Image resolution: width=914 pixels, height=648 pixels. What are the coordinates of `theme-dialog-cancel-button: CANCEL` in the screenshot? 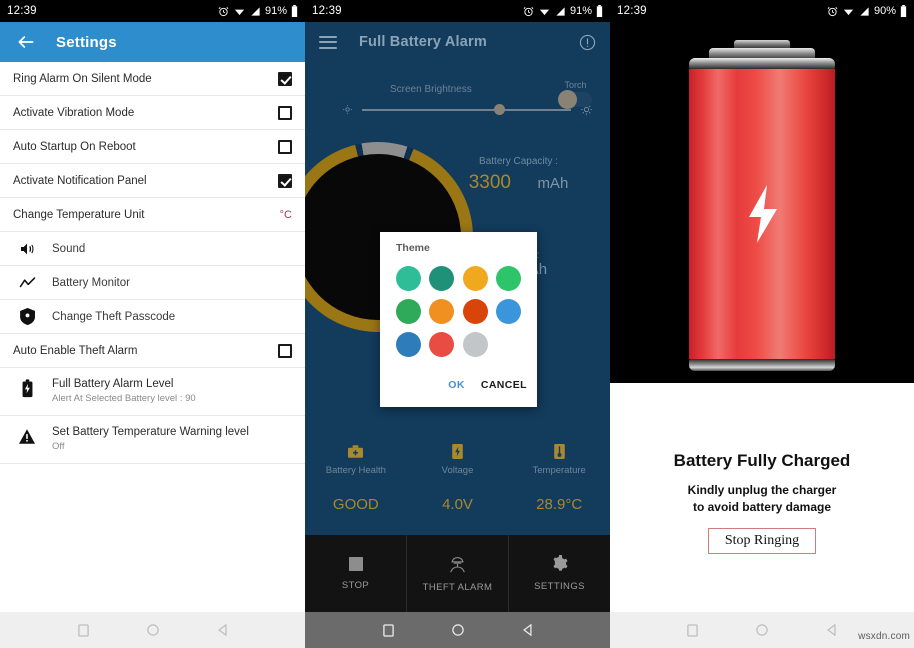 It's located at (504, 385).